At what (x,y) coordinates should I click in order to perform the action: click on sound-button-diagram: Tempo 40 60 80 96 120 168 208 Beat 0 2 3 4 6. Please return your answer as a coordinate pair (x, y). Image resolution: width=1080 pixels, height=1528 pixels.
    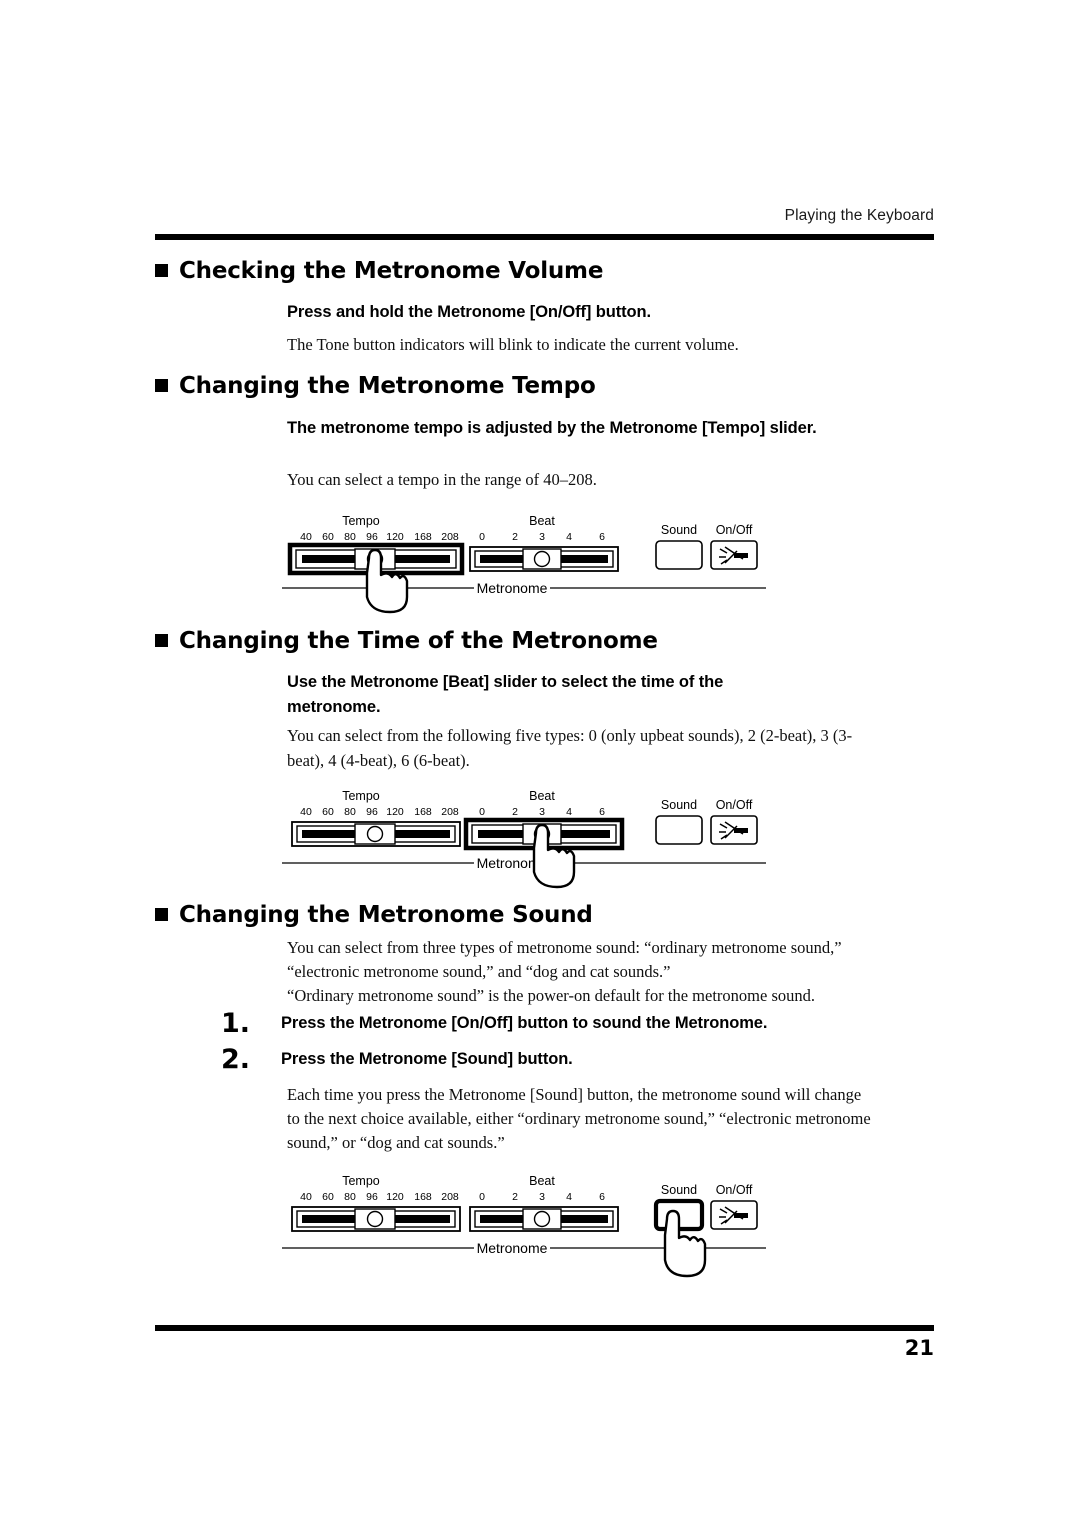
    Looking at the image, I should click on (524, 1225).